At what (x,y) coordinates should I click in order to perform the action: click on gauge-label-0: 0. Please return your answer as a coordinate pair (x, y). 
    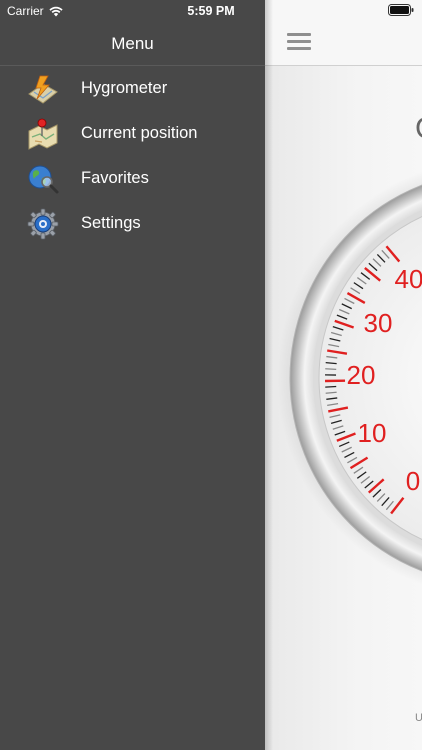
    Looking at the image, I should click on (413, 481).